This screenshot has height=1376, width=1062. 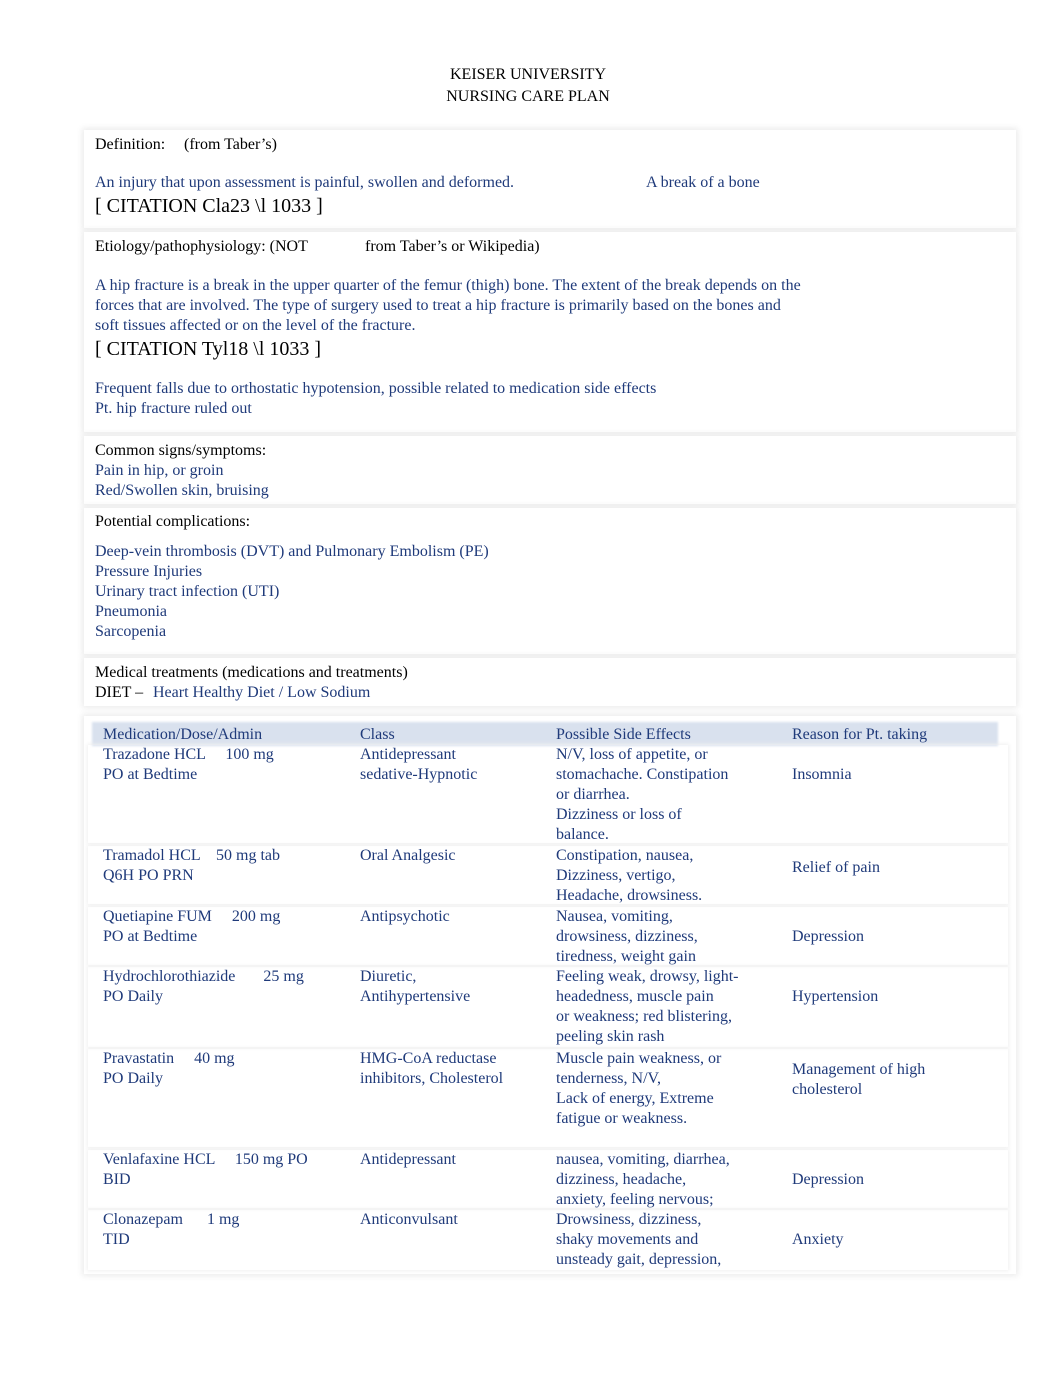 I want to click on side-effects-cell: anxiety, feeling nervous;, so click(x=635, y=1199).